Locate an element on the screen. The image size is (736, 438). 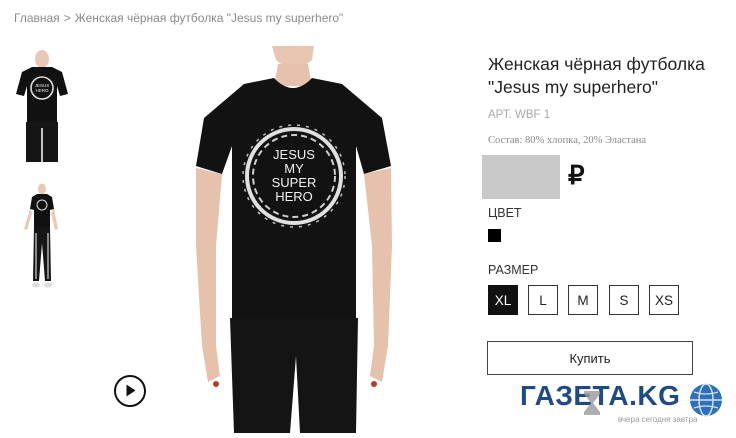
size-option-xs: XS is located at coordinates (664, 300).